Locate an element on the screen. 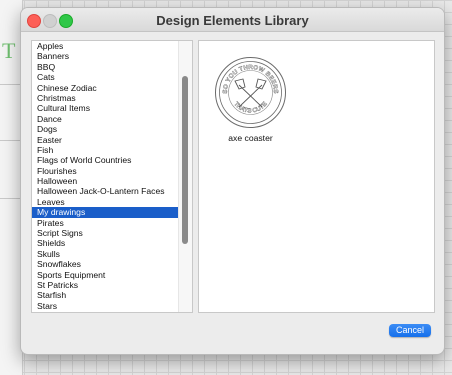 This screenshot has height=375, width=452. list-item: Skulls is located at coordinates (112, 254).